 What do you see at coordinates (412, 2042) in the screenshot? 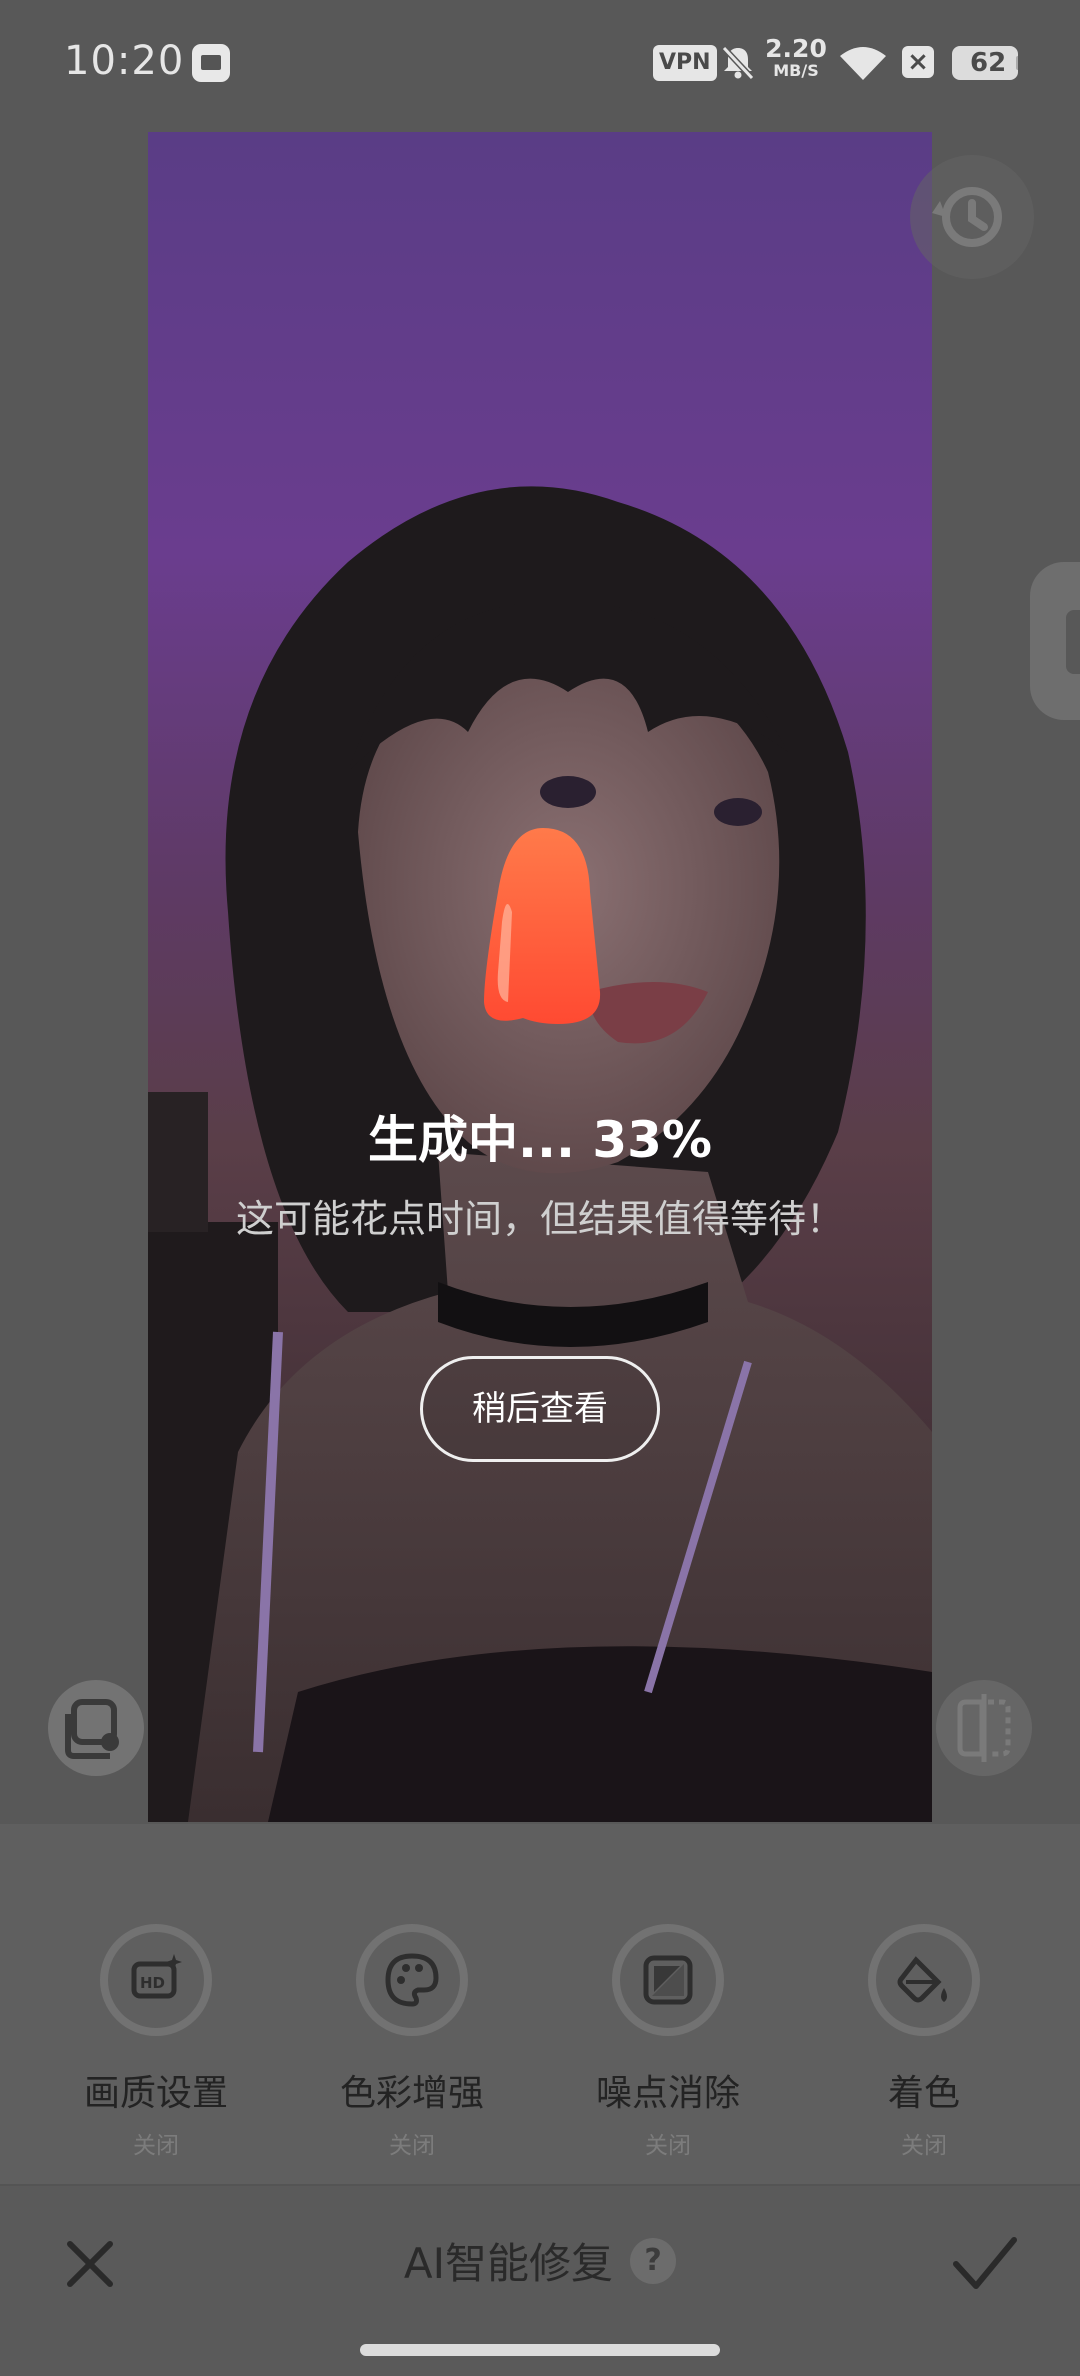
I see `tool-color-enhance: 色彩增强 关闭` at bounding box center [412, 2042].